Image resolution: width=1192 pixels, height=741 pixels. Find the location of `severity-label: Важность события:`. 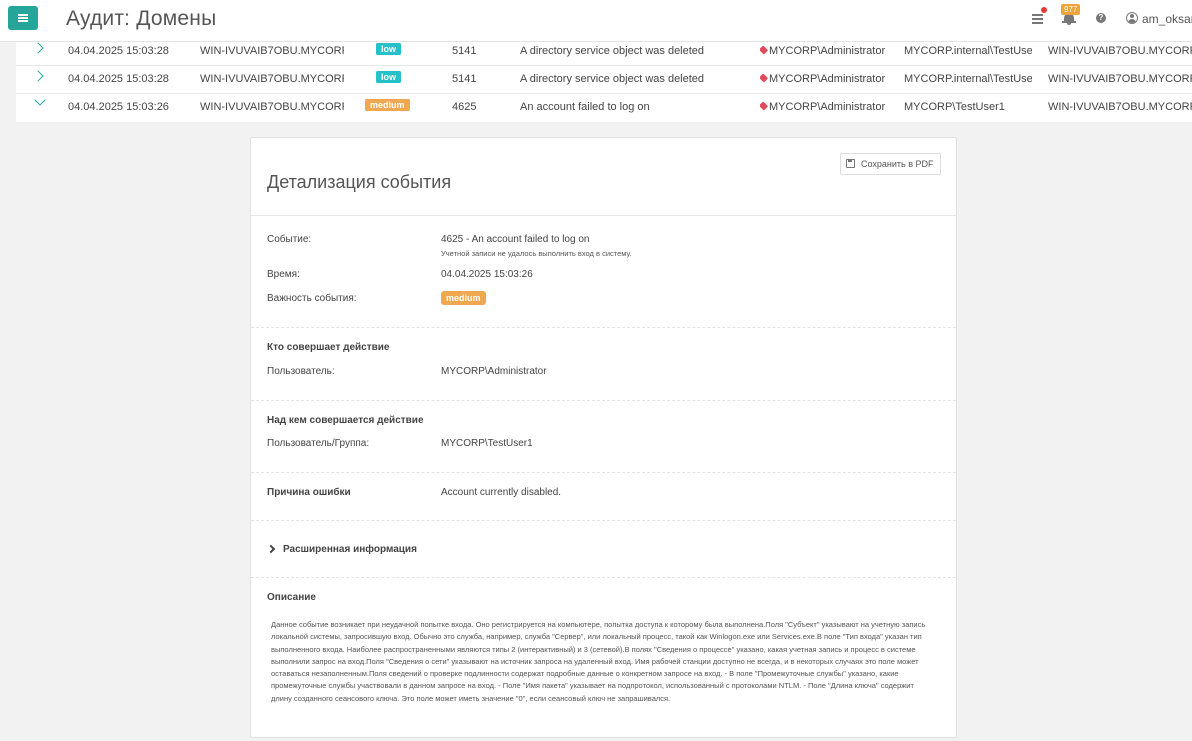

severity-label: Важность события: is located at coordinates (312, 298).